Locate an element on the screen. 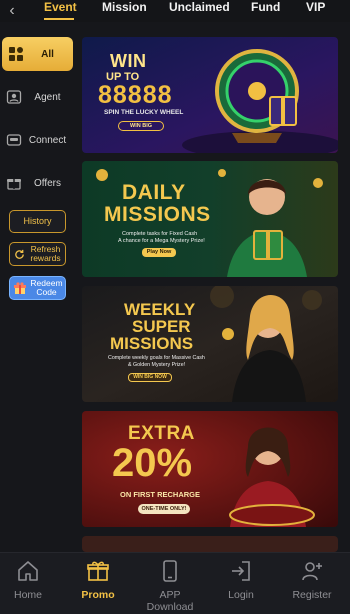 This screenshot has width=350, height=614. phone-icon is located at coordinates (170, 571).